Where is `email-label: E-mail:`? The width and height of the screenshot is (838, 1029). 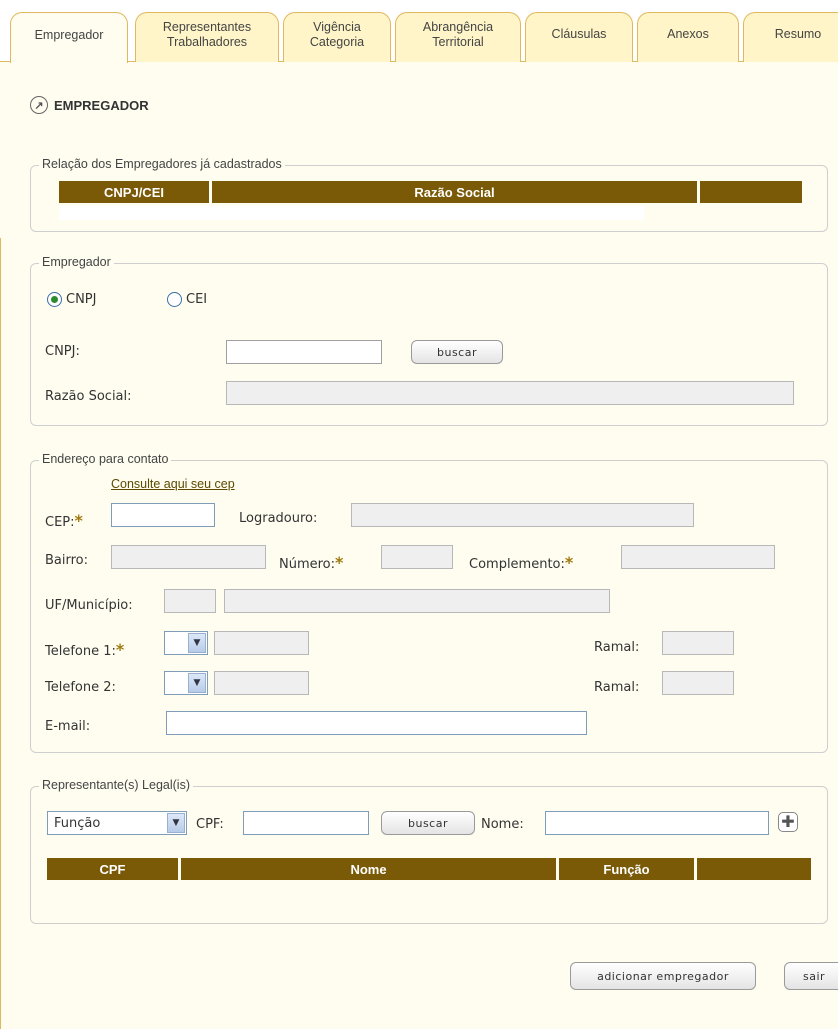
email-label: E-mail: is located at coordinates (68, 726).